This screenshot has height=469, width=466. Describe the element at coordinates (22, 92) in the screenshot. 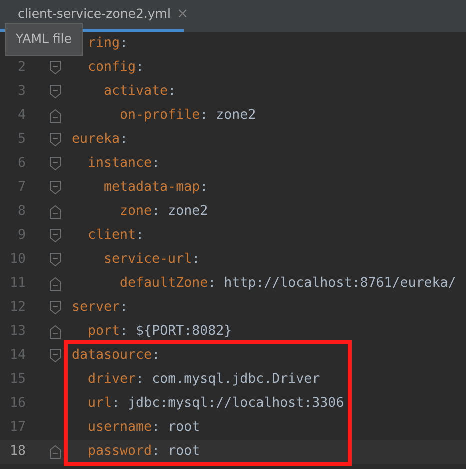

I see `line-number: 3` at that location.